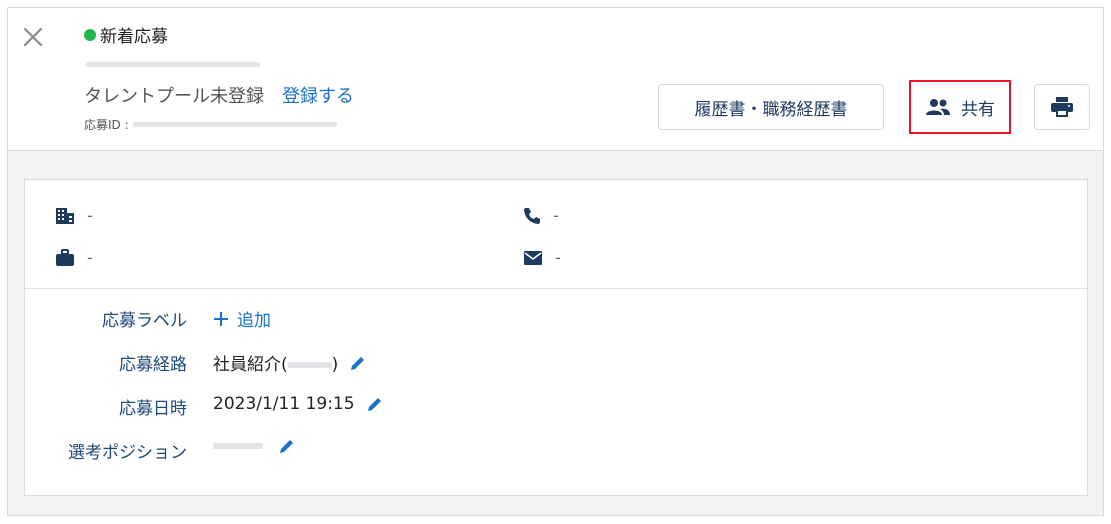  I want to click on route-prefix: 社員紹介(, so click(250, 365).